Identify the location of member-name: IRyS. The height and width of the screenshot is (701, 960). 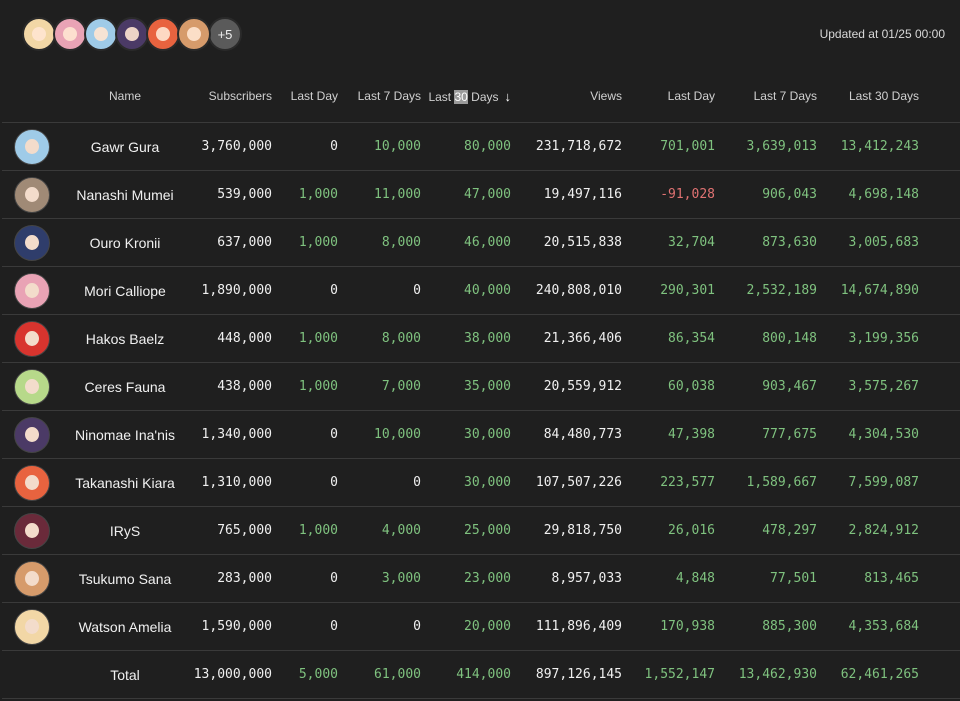
(125, 530).